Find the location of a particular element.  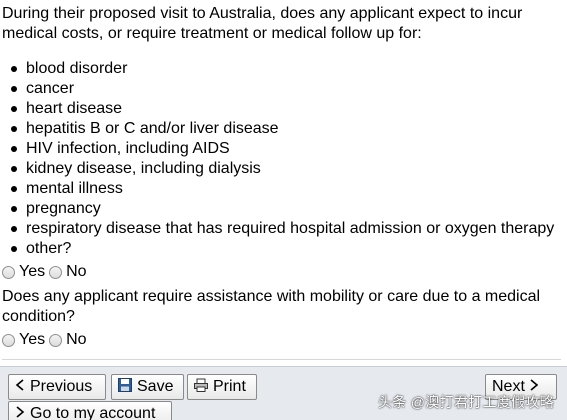

previous-label: Previous is located at coordinates (61, 386).